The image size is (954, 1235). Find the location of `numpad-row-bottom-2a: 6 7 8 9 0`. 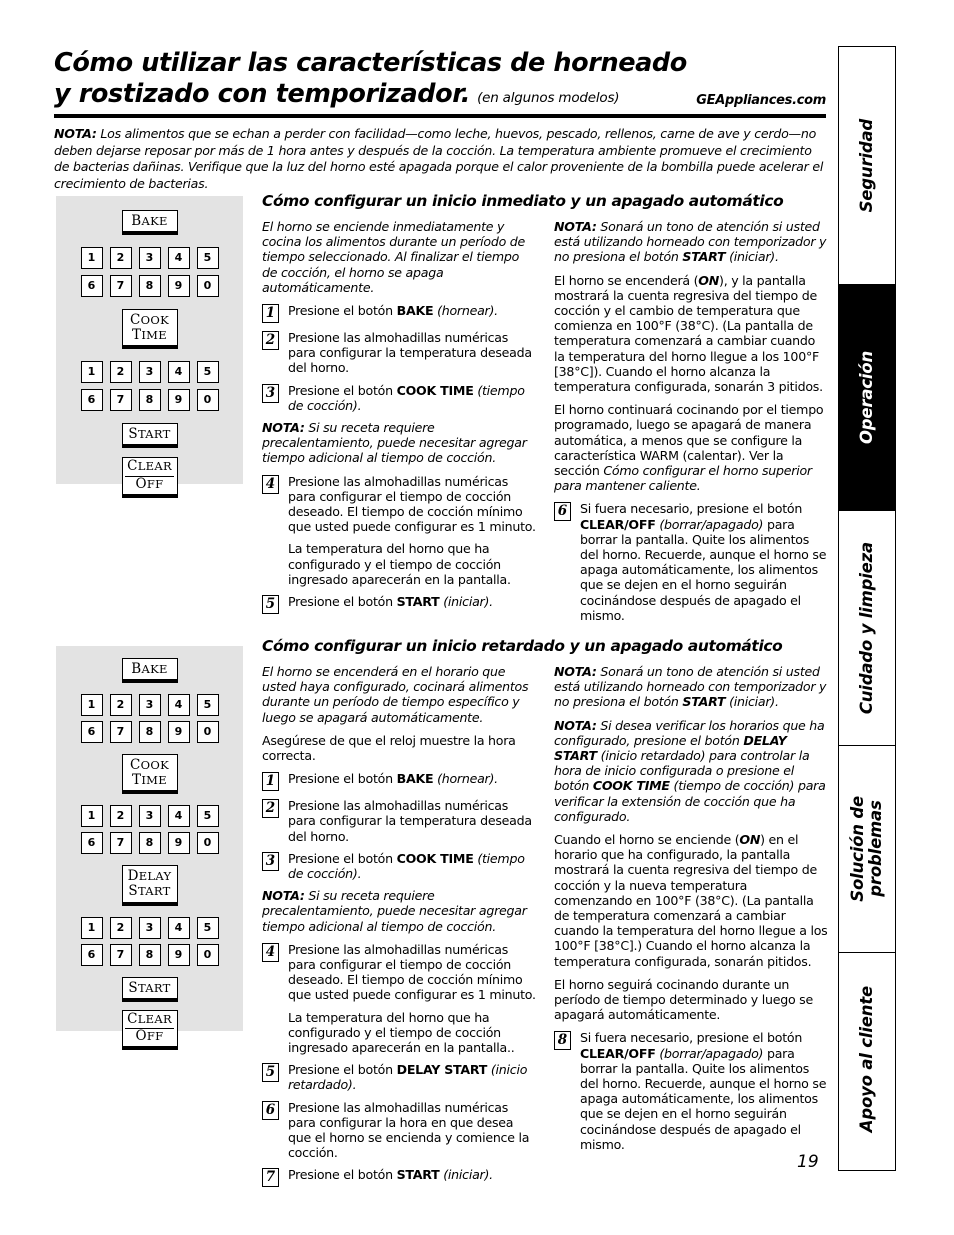

numpad-row-bottom-2a: 6 7 8 9 0 is located at coordinates (149, 732).